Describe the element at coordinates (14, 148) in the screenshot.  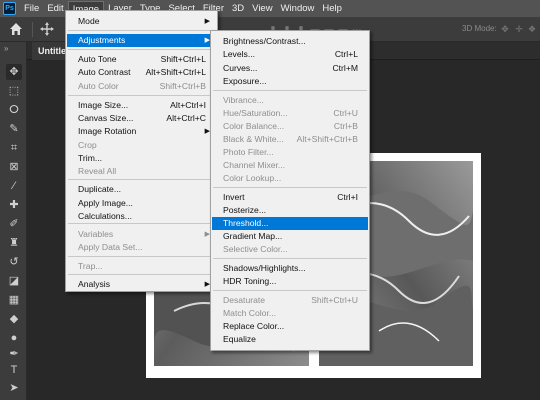
I see `crop-tool-icon: ⌗` at that location.